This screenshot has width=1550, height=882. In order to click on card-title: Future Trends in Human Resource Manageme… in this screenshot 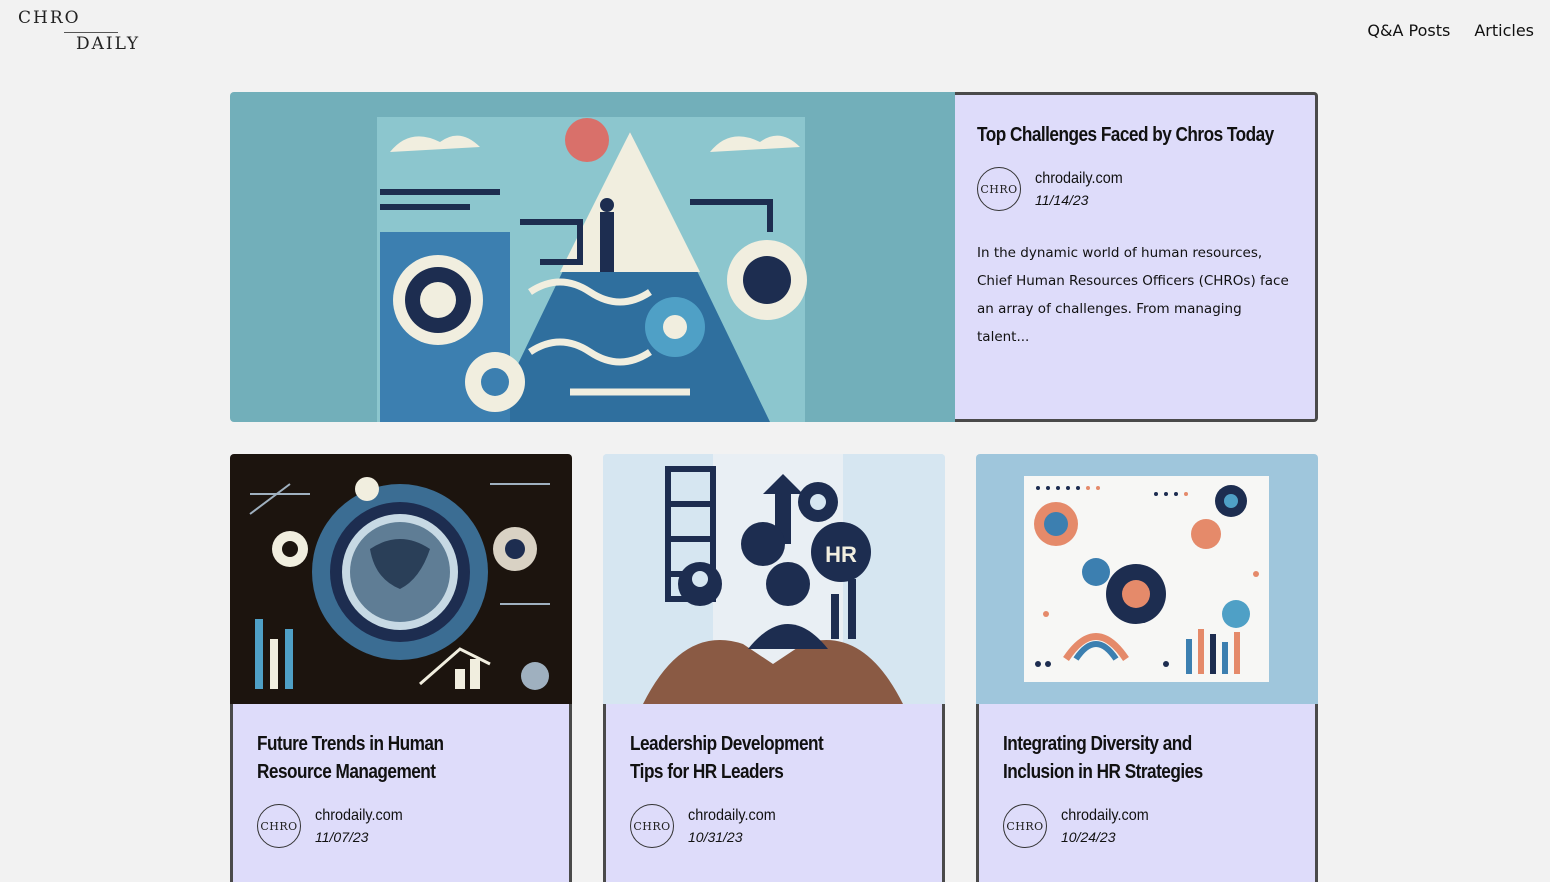, I will do `click(360, 758)`.